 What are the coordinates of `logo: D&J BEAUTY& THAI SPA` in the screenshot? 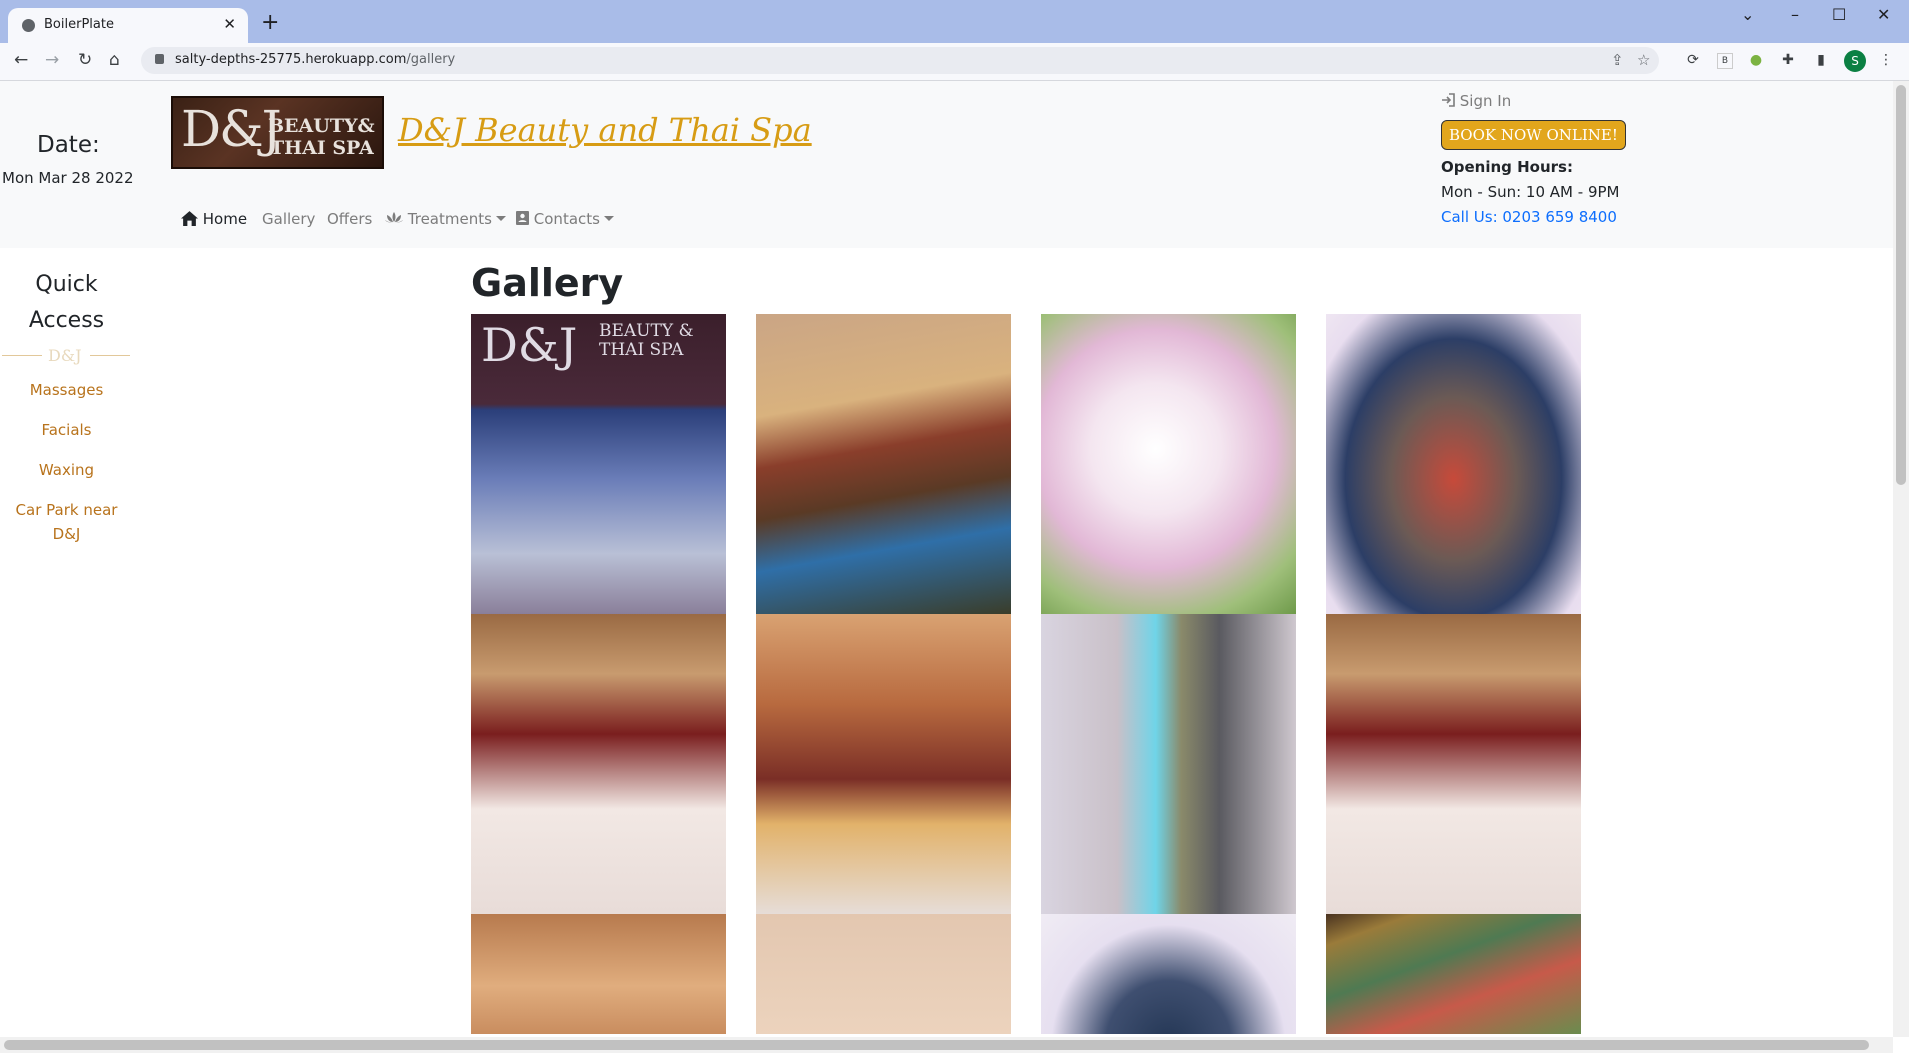 It's located at (277, 132).